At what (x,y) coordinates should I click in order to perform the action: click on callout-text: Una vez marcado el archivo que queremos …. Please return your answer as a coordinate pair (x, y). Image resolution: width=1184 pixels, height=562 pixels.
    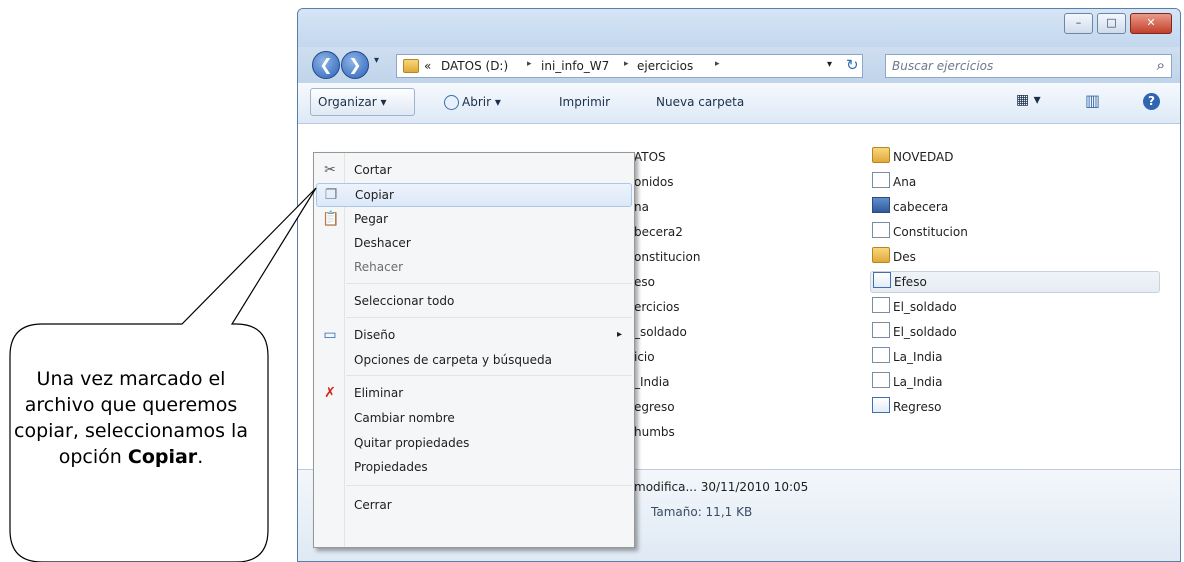
    Looking at the image, I should click on (131, 418).